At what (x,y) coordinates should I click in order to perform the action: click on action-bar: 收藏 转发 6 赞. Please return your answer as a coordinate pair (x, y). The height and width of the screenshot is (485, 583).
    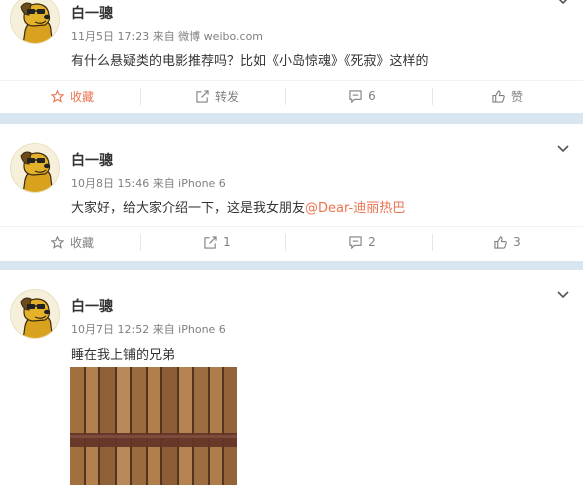
    Looking at the image, I should click on (291, 95).